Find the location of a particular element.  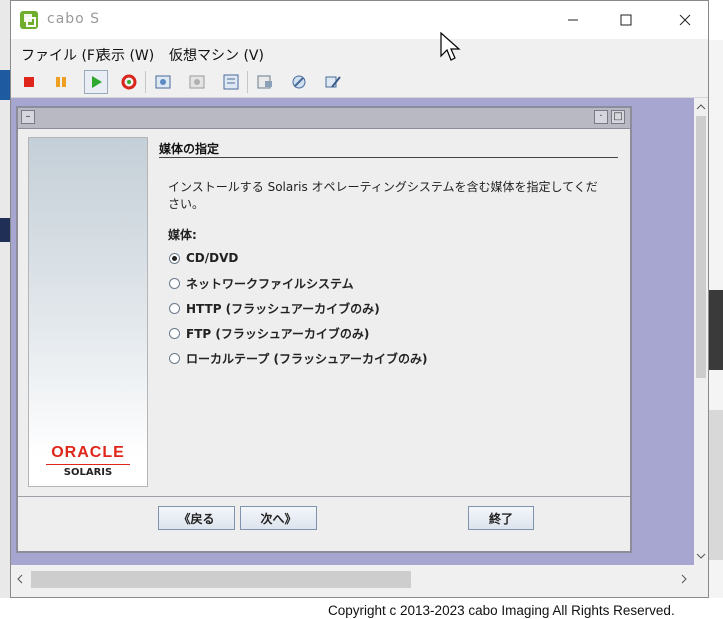

exit-button: 終了 is located at coordinates (501, 518).